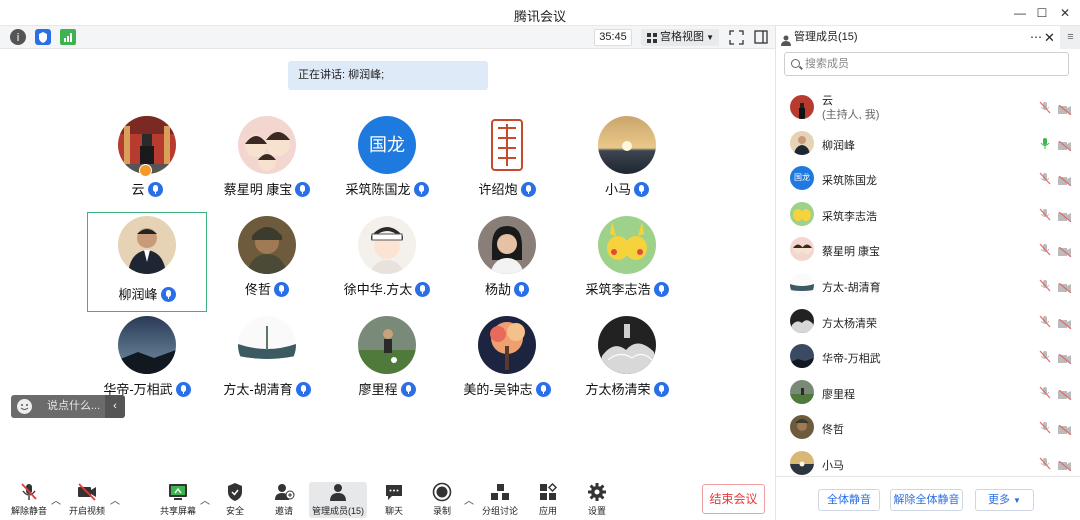  I want to click on person-icon, so click(786, 39).